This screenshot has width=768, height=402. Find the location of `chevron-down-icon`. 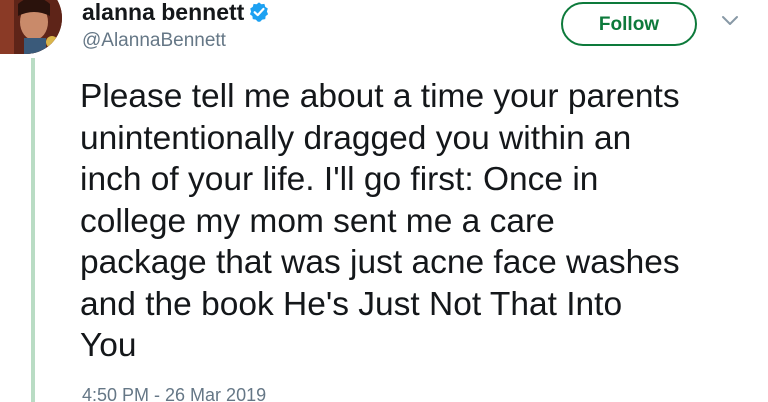

chevron-down-icon is located at coordinates (730, 21).